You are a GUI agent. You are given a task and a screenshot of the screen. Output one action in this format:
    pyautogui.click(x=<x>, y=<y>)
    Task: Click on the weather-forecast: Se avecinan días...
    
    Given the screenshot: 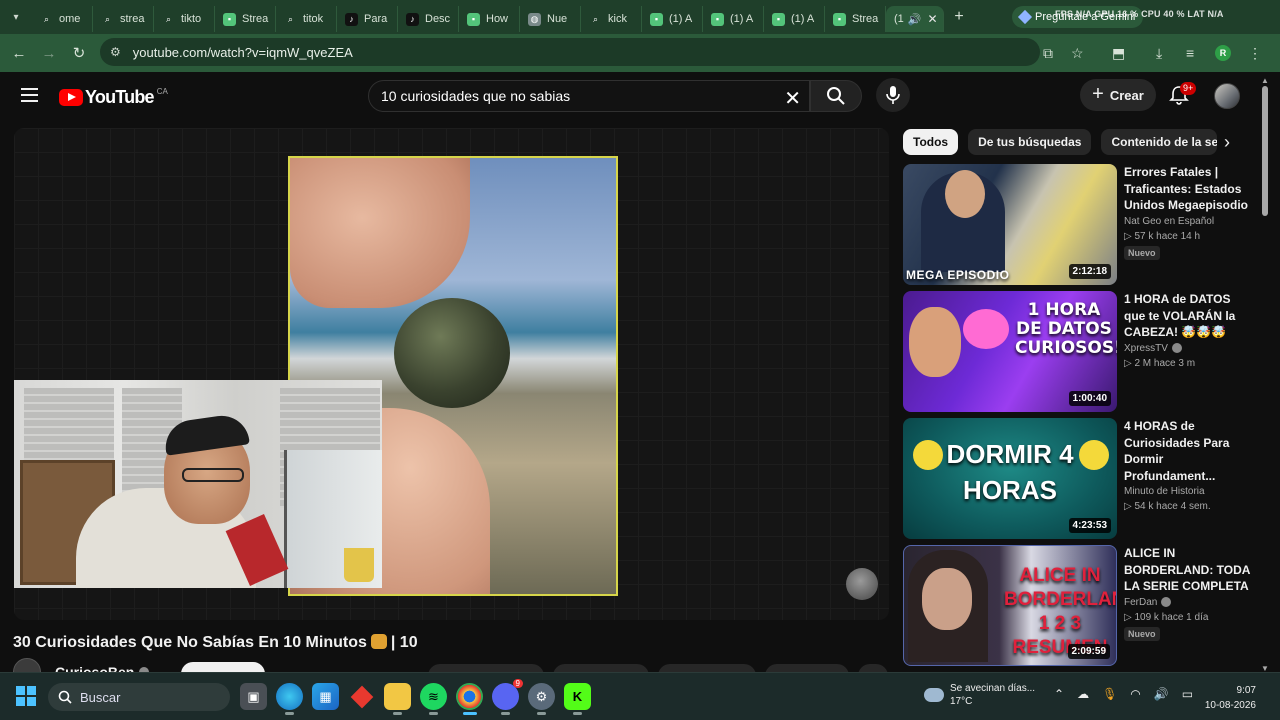 What is the action you would take?
    pyautogui.click(x=993, y=688)
    